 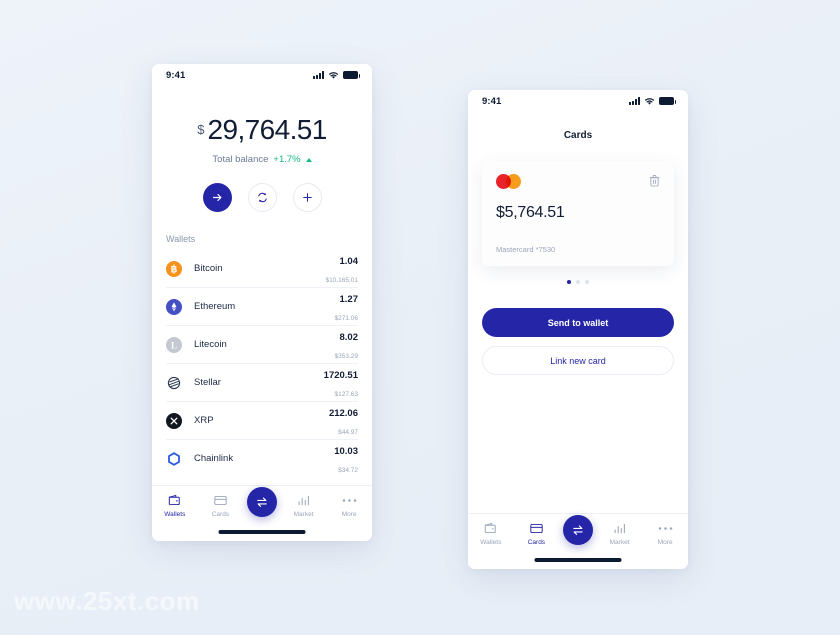 What do you see at coordinates (346, 451) in the screenshot?
I see `wallet-amount: 10.03` at bounding box center [346, 451].